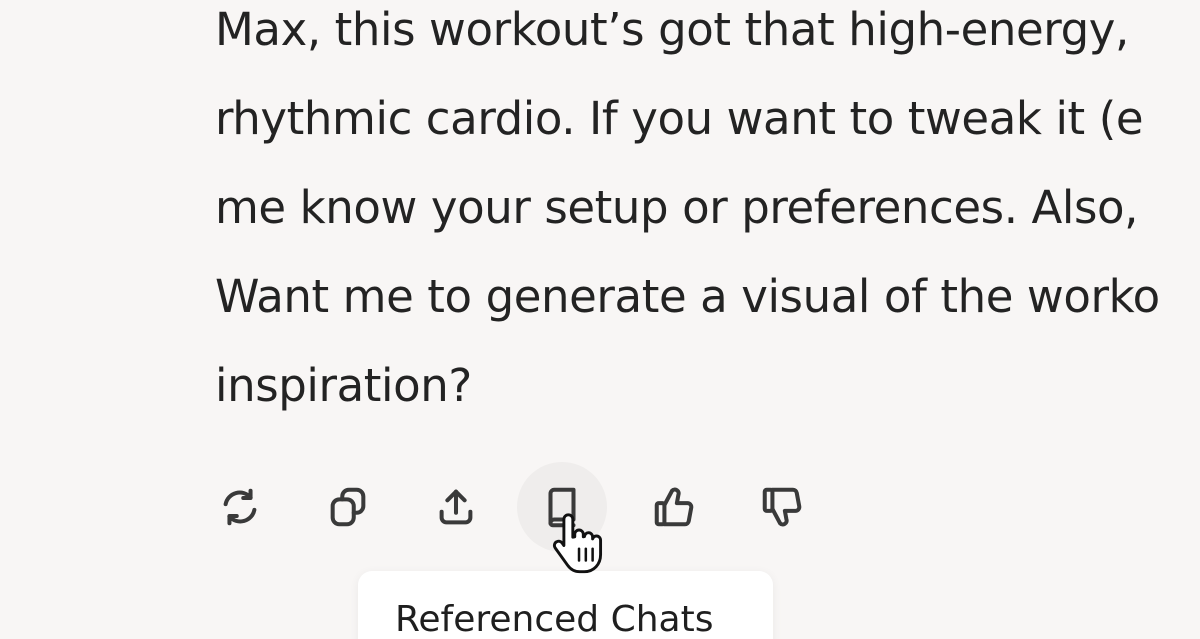  I want to click on message-line: me know your setup or preferences. Also,, so click(677, 207).